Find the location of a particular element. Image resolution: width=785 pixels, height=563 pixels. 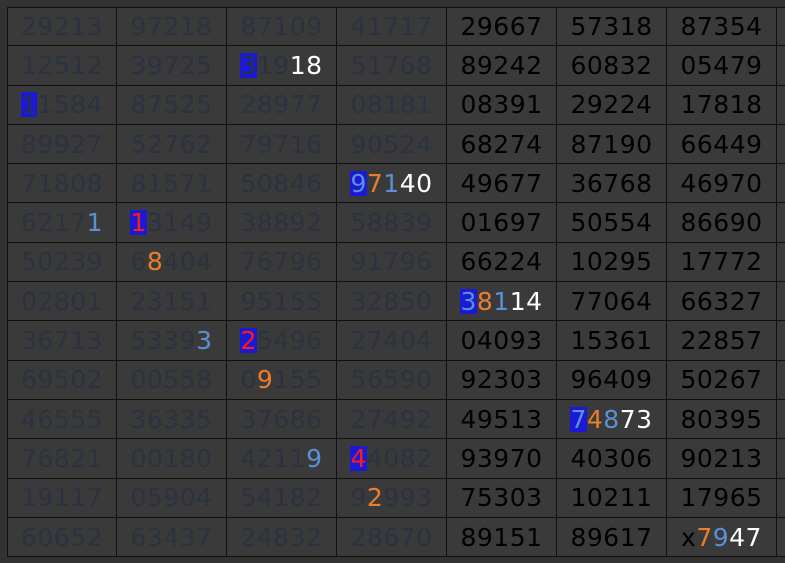

grid-cell: 05904 is located at coordinates (172, 498).